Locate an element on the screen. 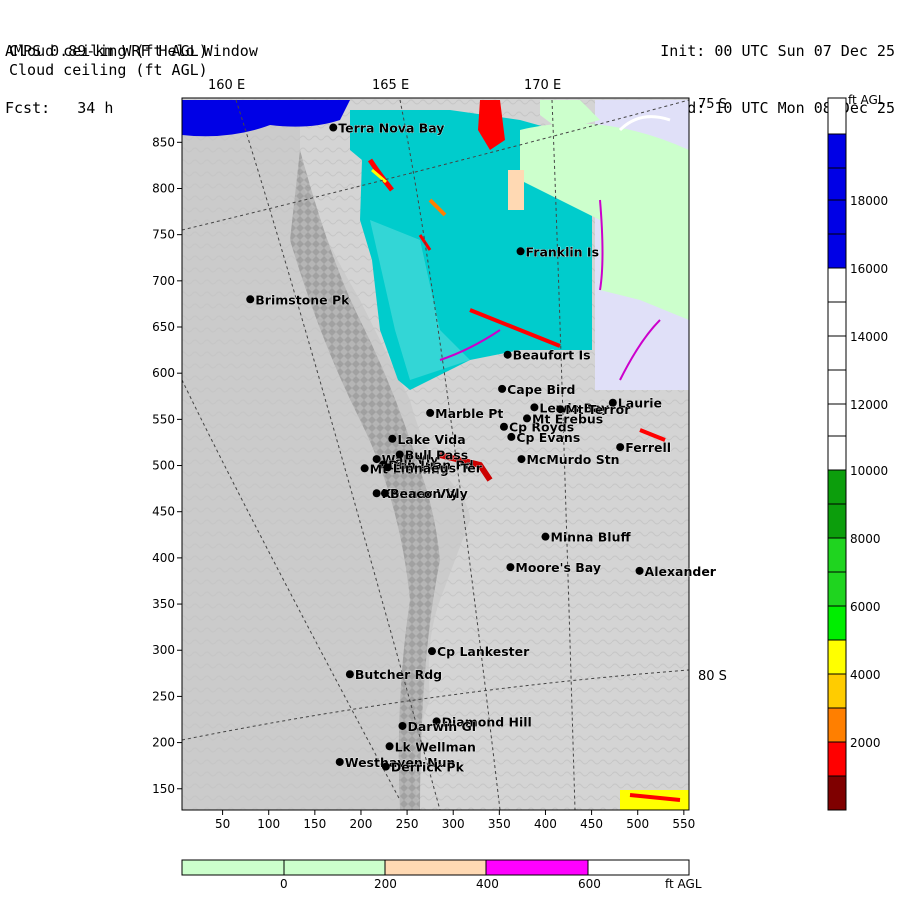  y-tick-label: 600 is located at coordinates (163, 373).